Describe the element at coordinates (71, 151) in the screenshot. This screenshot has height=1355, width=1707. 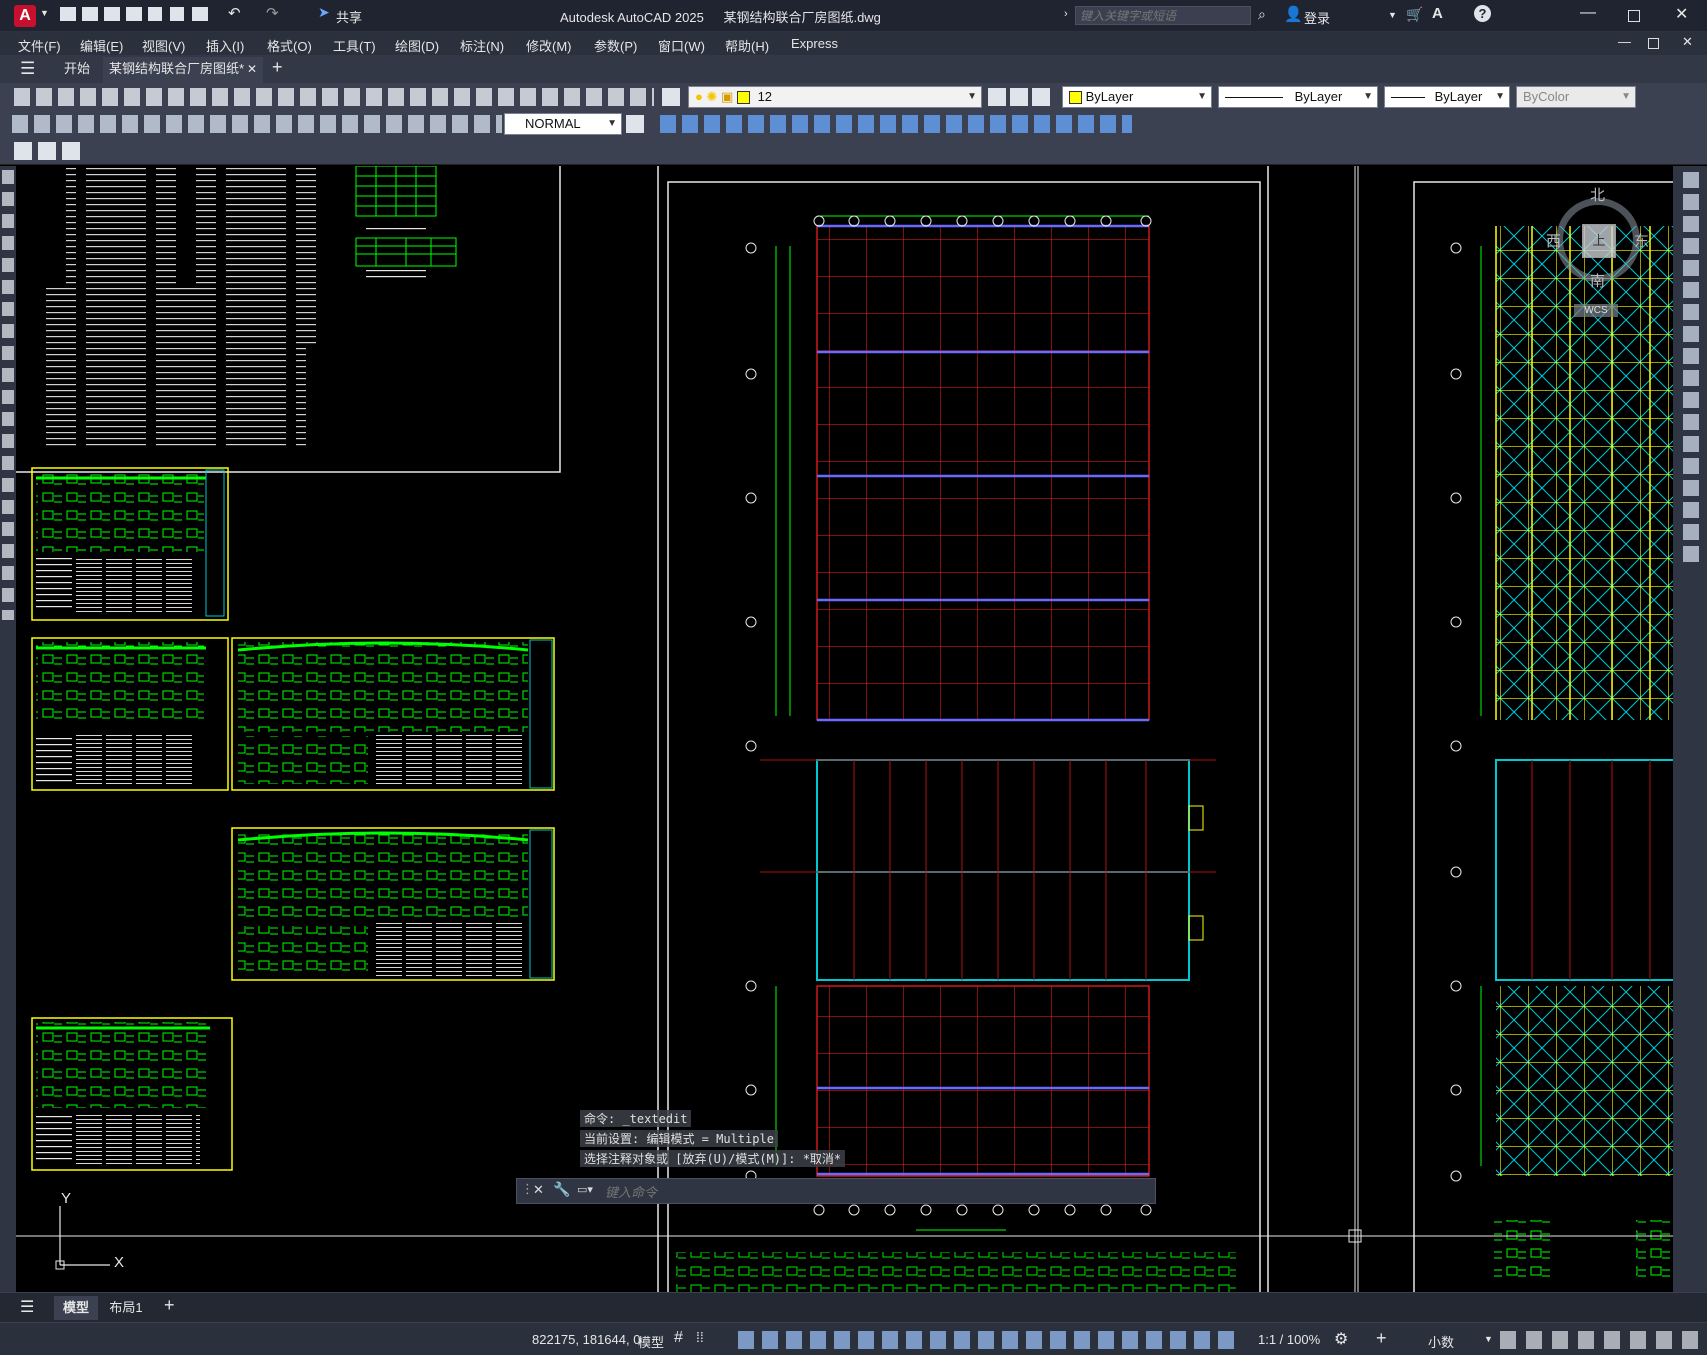
I see `block-close-icon` at that location.